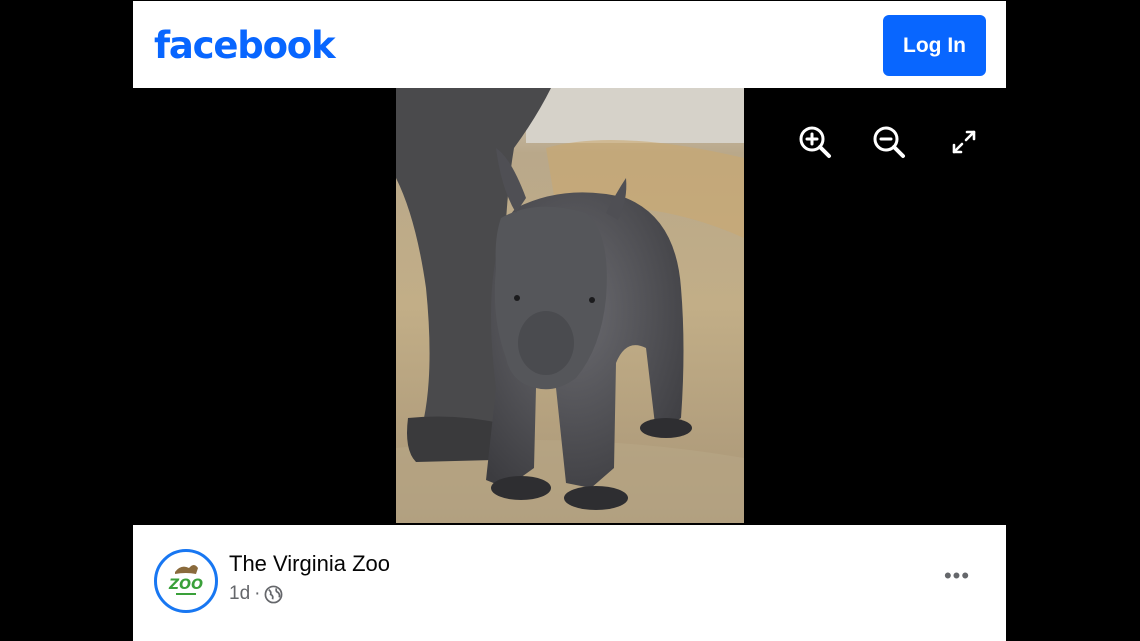 The image size is (1140, 641). I want to click on zoom-in-button, so click(815, 142).